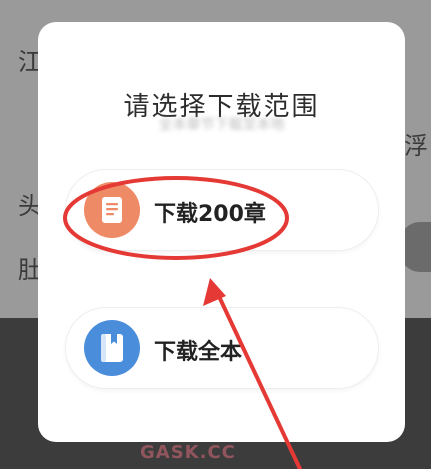 Image resolution: width=431 pixels, height=469 pixels. I want to click on download-full-book-button: 下载全本, so click(222, 348).